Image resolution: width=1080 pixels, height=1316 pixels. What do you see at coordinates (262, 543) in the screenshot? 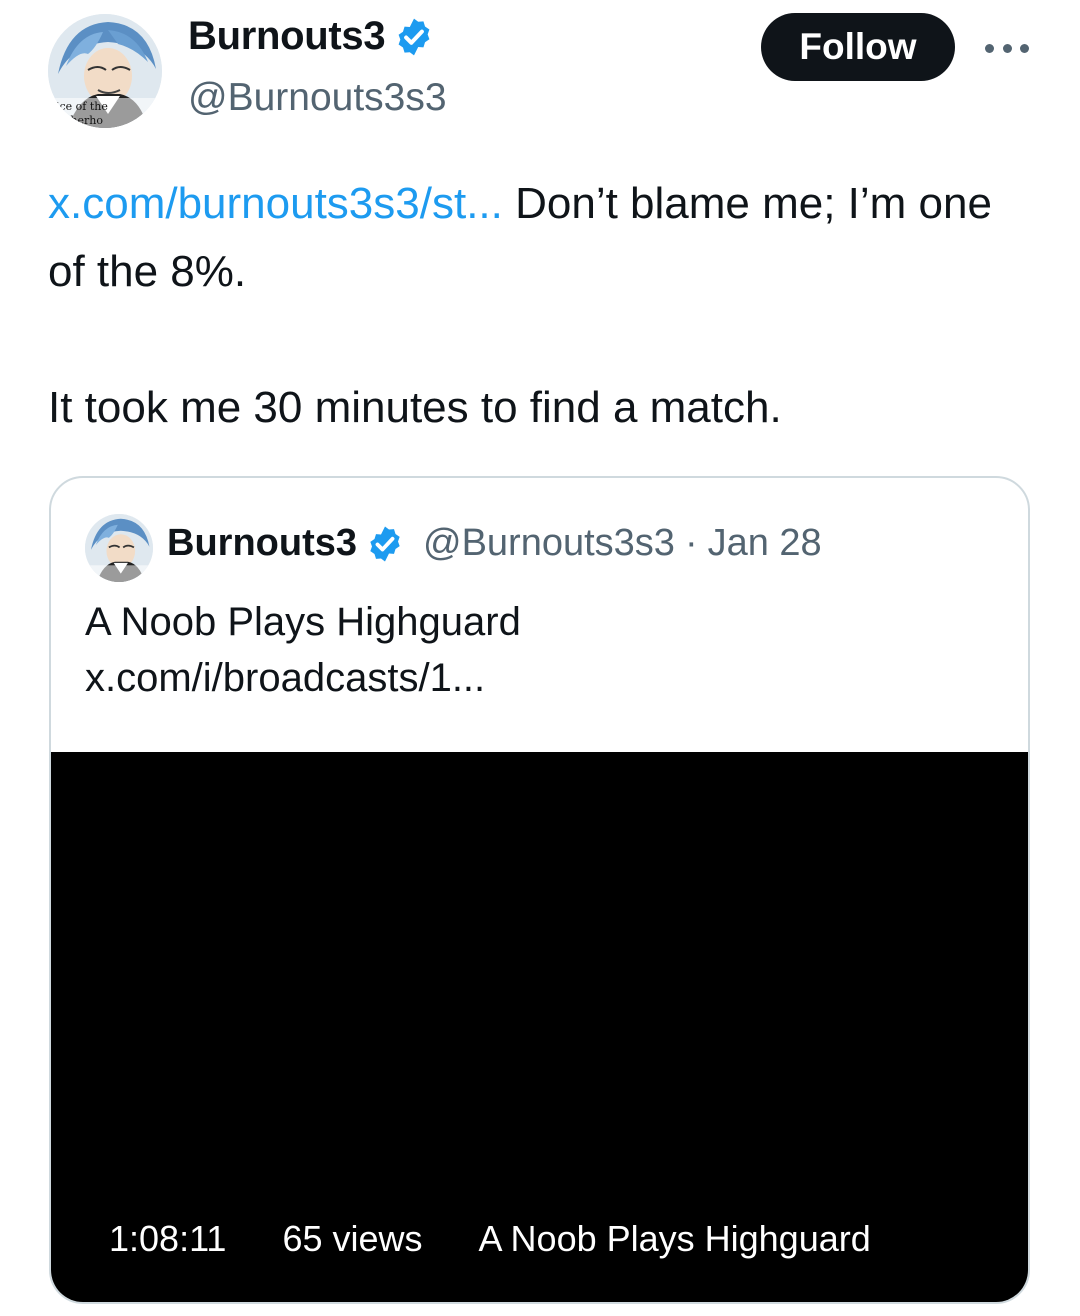
I see `quoted-author-name: Burnouts3` at bounding box center [262, 543].